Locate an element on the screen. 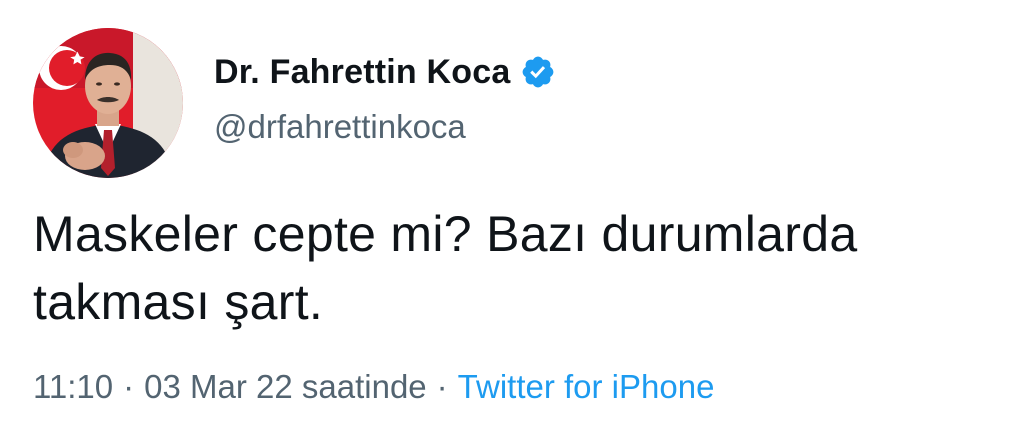 Image resolution: width=1019 pixels, height=435 pixels. avatar is located at coordinates (108, 103).